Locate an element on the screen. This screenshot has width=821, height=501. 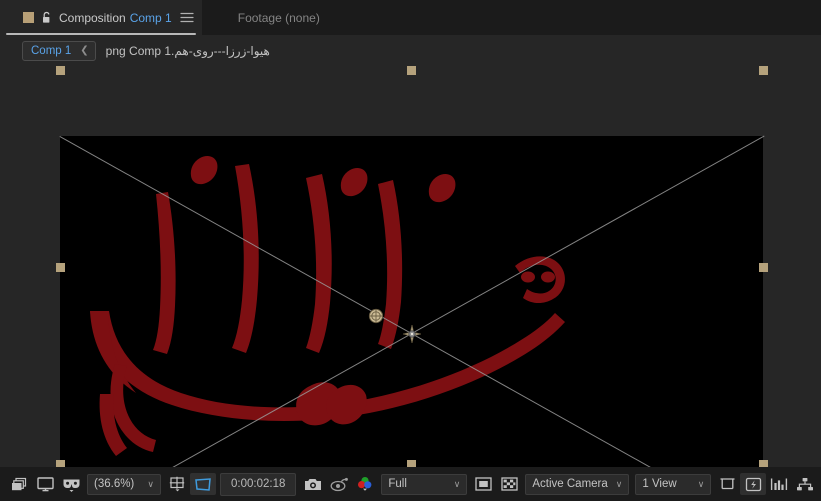
chevron-left-icon: ❮ is located at coordinates (84, 50).